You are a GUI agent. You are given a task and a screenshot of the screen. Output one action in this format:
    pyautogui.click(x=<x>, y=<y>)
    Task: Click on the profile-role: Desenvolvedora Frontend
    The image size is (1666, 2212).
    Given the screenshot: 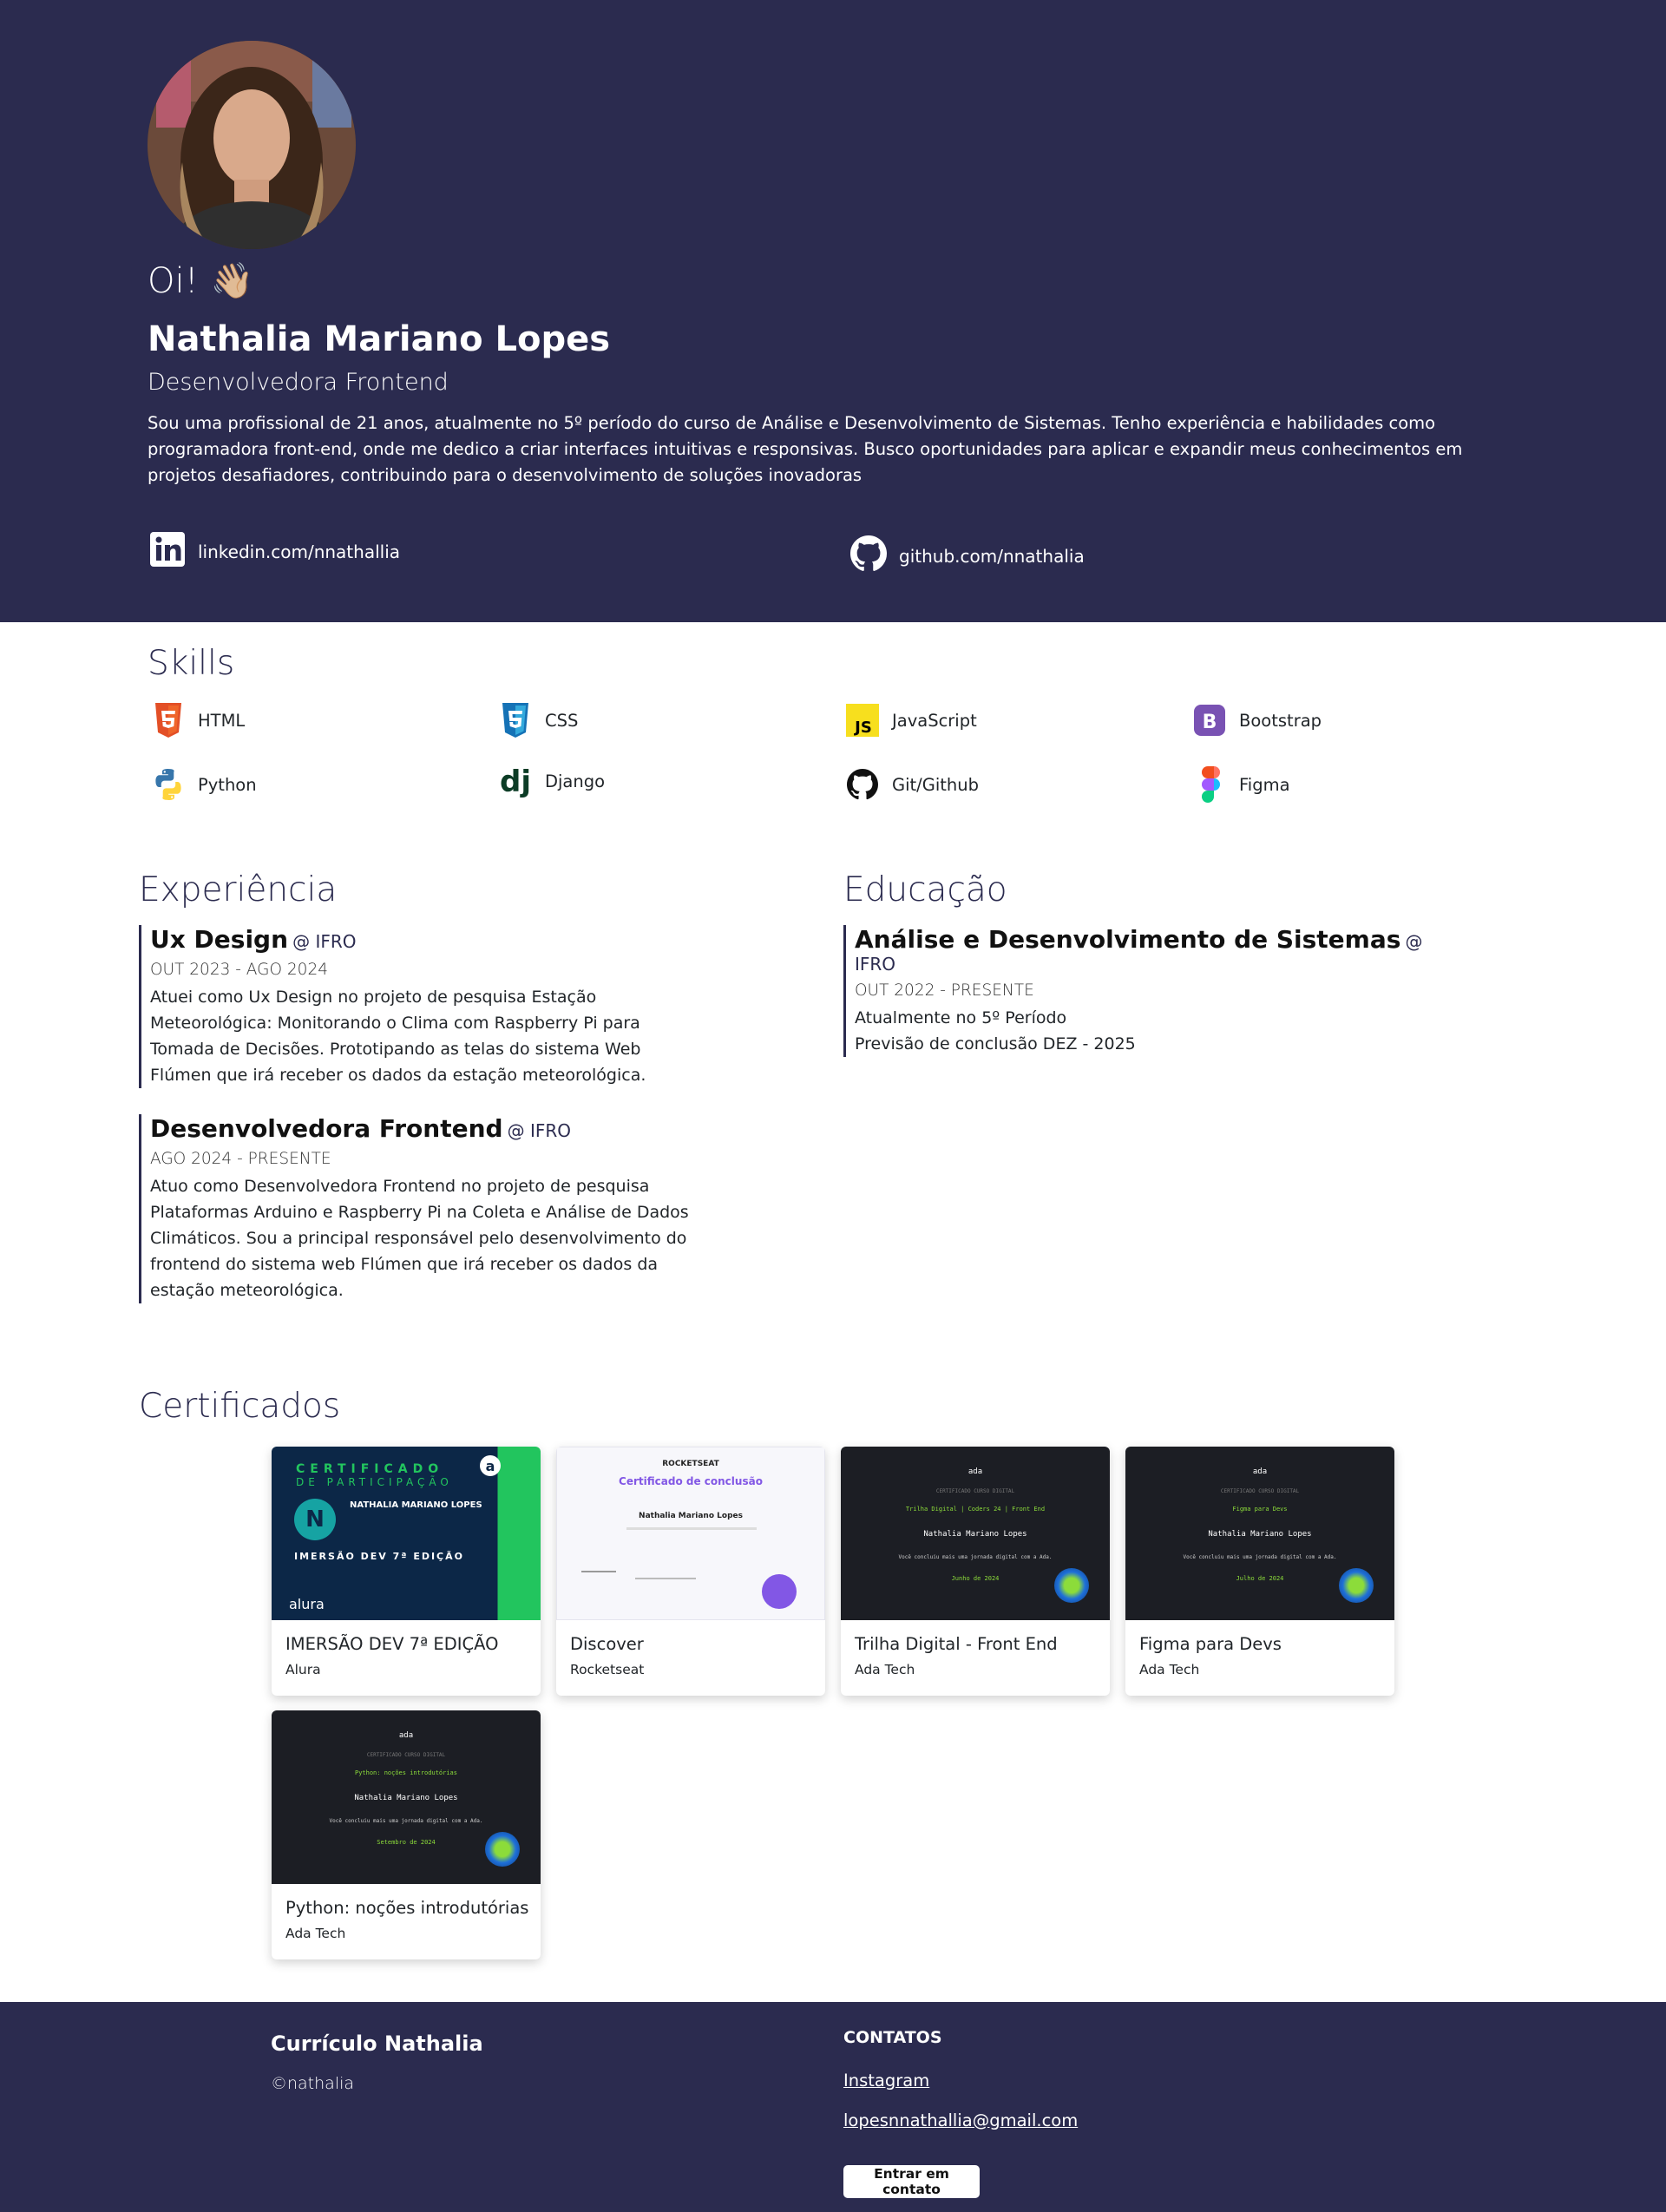 What is the action you would take?
    pyautogui.click(x=298, y=382)
    